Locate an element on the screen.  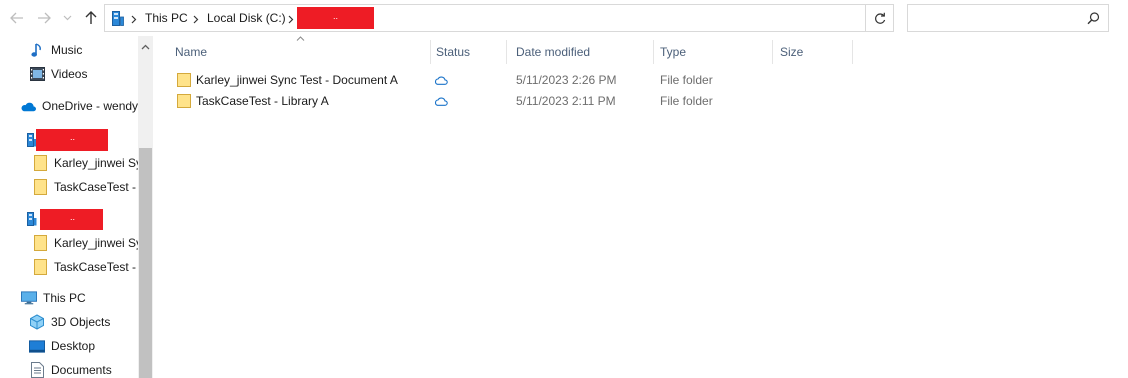
onedrive-cloud-icon is located at coordinates (28, 106).